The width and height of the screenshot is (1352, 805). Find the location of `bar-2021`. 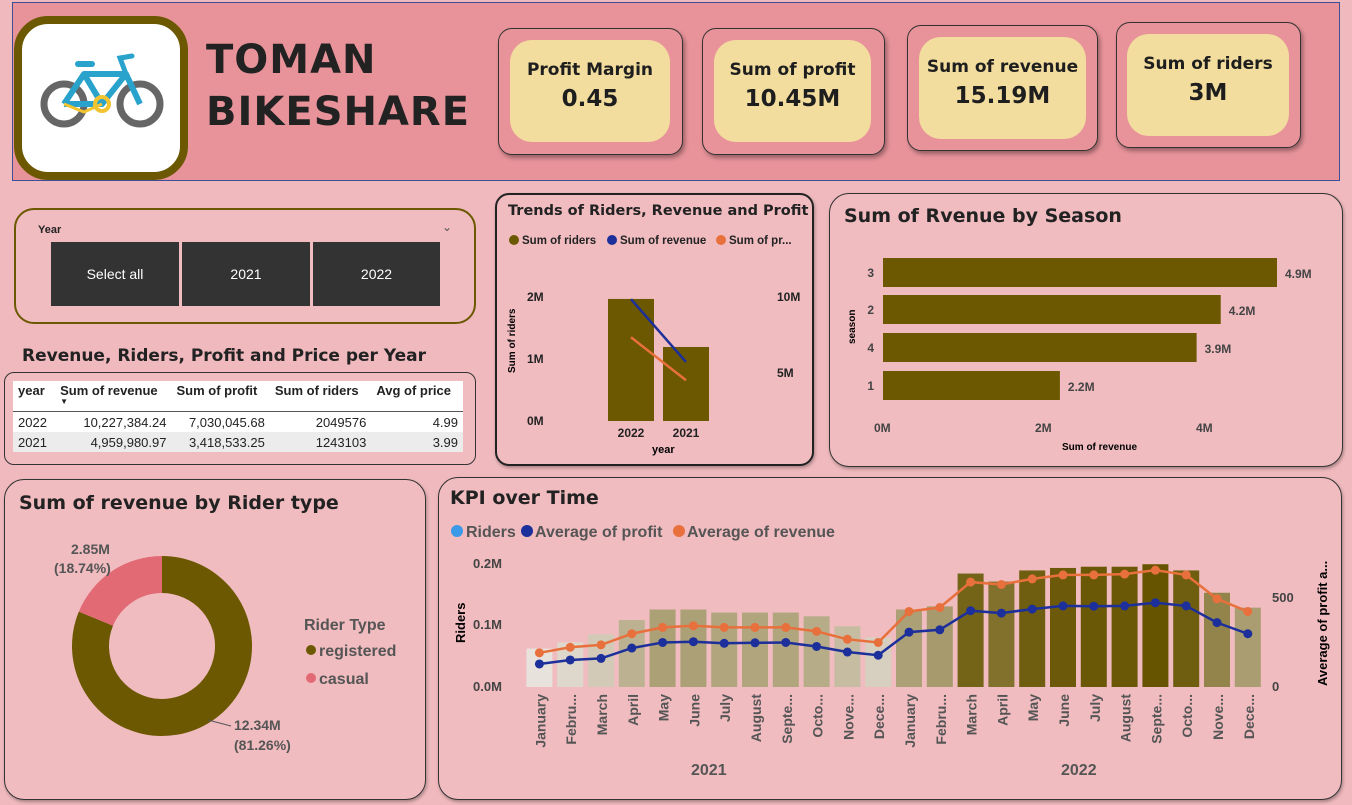

bar-2021 is located at coordinates (686, 383).